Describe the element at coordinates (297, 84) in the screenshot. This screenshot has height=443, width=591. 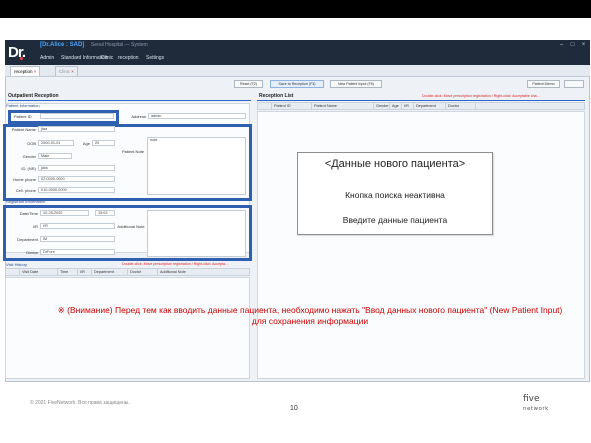
I see `save-to-reception-button: Save to Reception (F3)` at that location.